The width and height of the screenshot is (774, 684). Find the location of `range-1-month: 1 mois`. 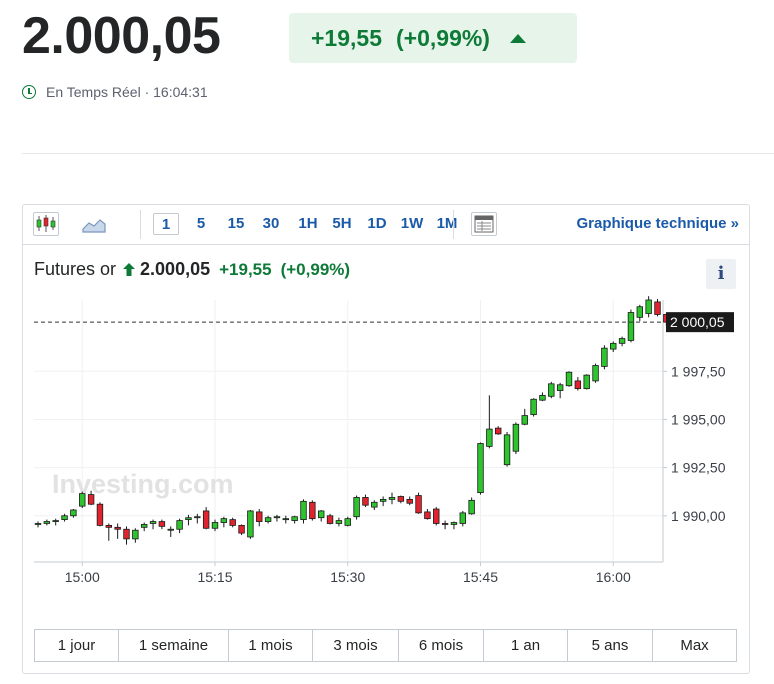

range-1-month: 1 mois is located at coordinates (271, 645).